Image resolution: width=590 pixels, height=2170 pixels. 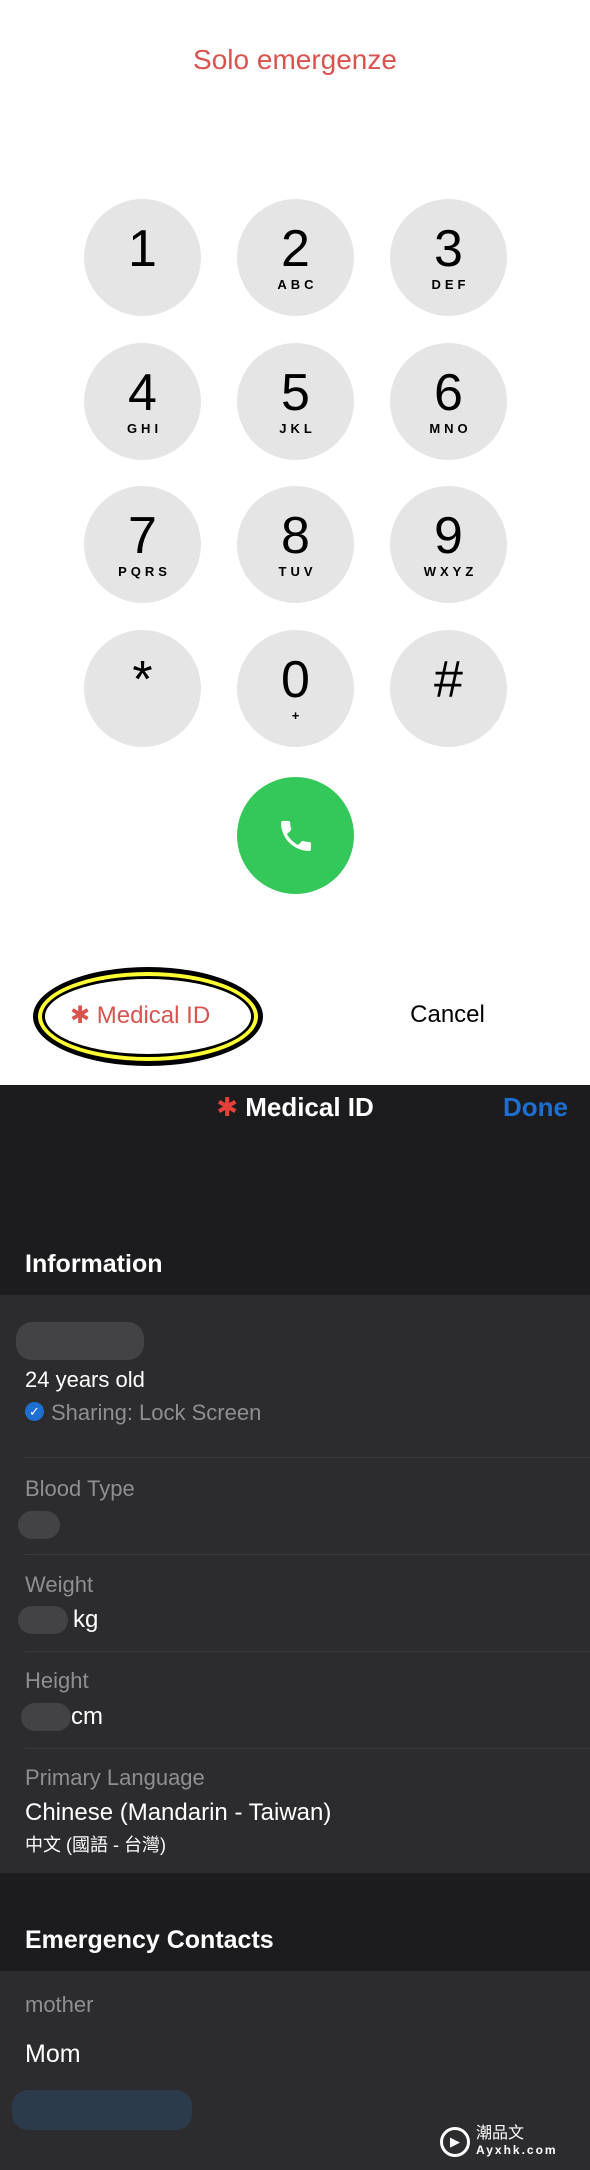 What do you see at coordinates (297, 571) in the screenshot?
I see `key-letters: TUV` at bounding box center [297, 571].